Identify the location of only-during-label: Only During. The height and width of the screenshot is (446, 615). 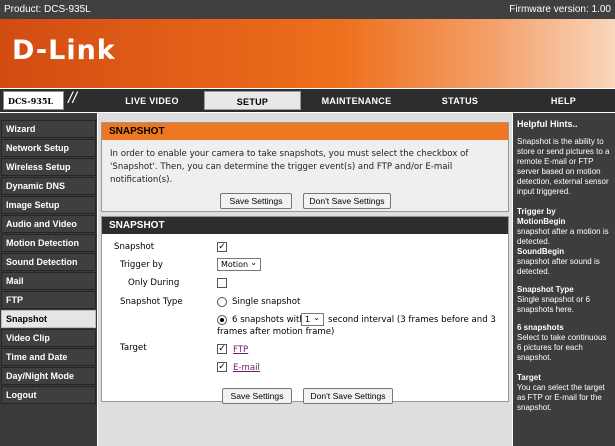
(154, 283).